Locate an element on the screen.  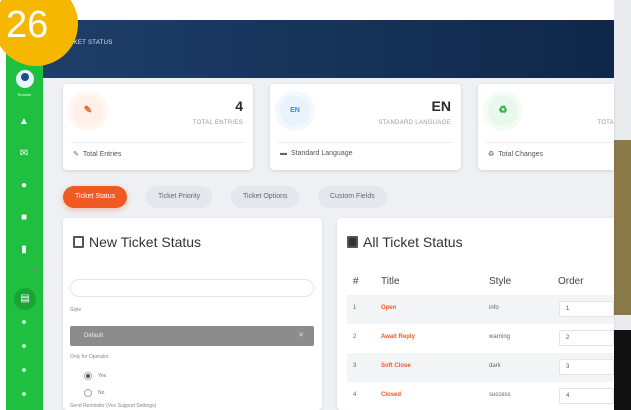
stat-value: 4 is located at coordinates (239, 106).